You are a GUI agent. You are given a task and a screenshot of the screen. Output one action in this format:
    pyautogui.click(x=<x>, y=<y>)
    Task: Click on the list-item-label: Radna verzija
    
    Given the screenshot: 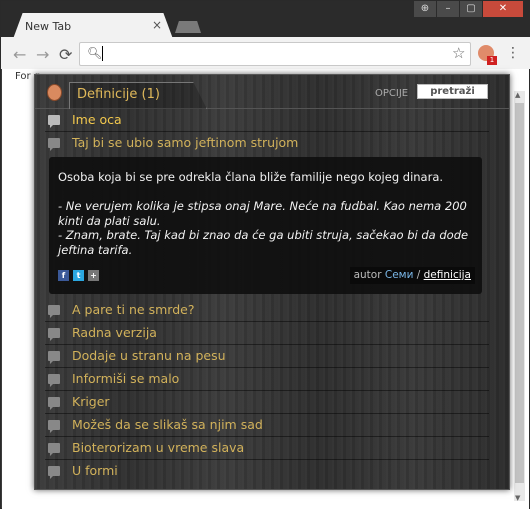 What is the action you would take?
    pyautogui.click(x=114, y=332)
    